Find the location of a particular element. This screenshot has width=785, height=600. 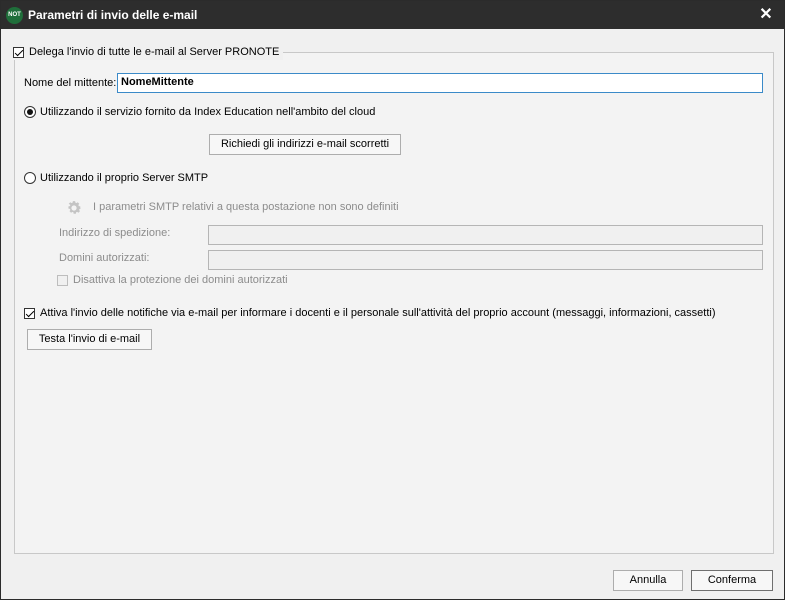

smtp-radio is located at coordinates (30, 178).